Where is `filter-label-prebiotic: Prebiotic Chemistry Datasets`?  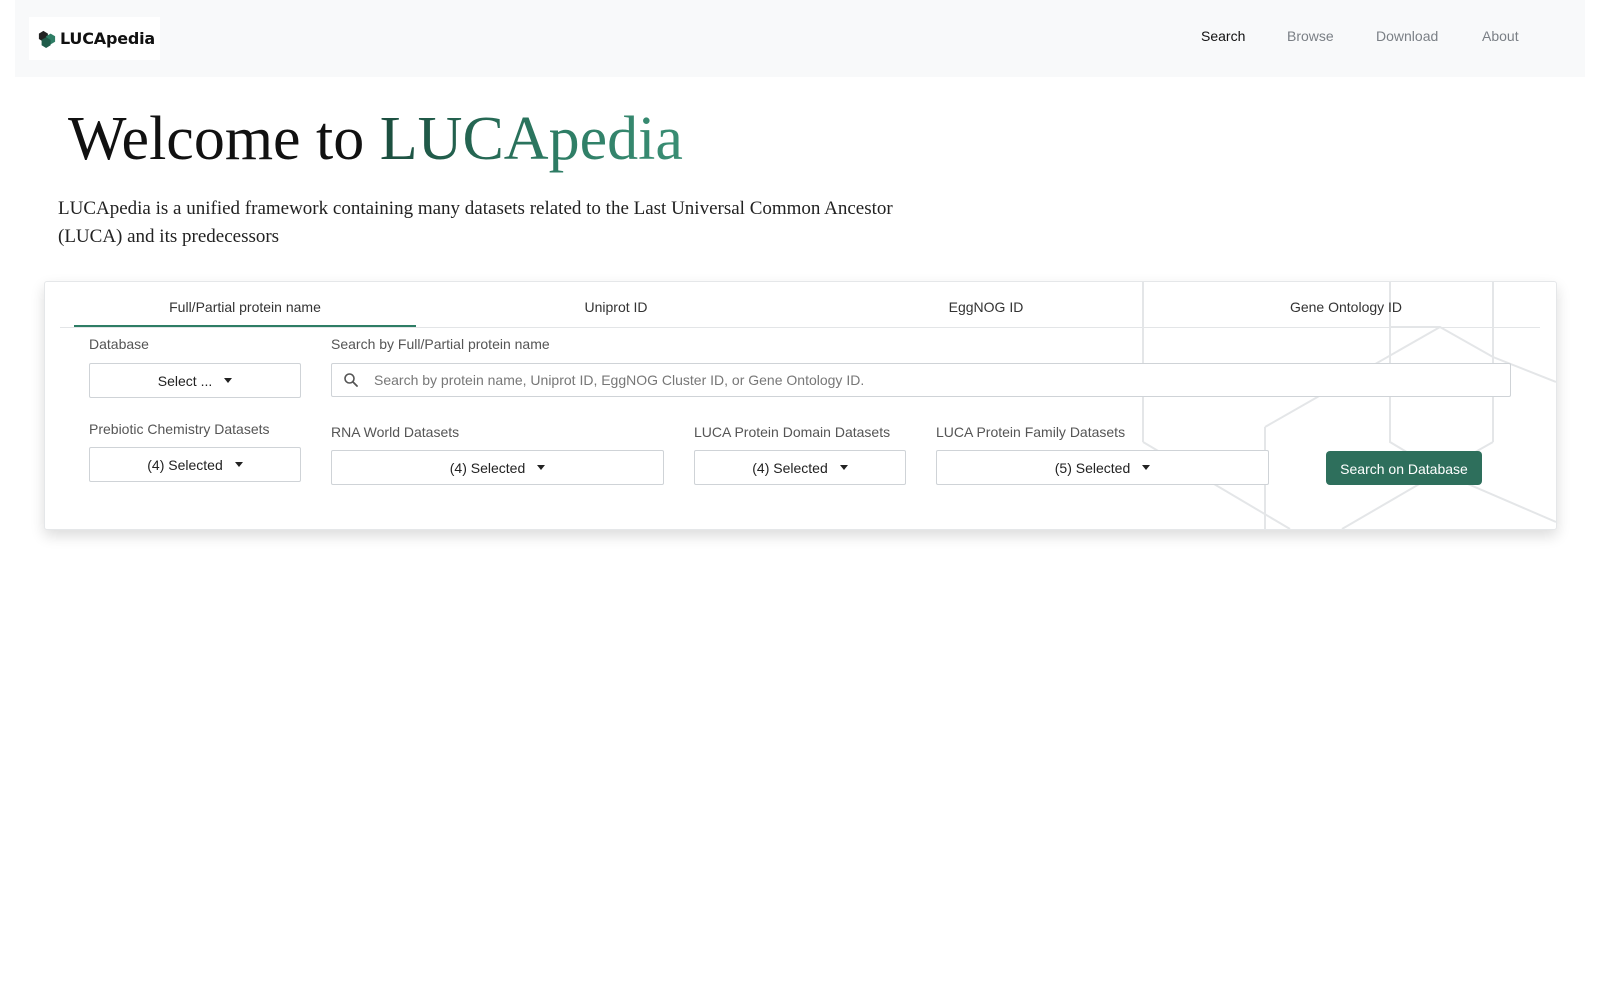 filter-label-prebiotic: Prebiotic Chemistry Datasets is located at coordinates (179, 429).